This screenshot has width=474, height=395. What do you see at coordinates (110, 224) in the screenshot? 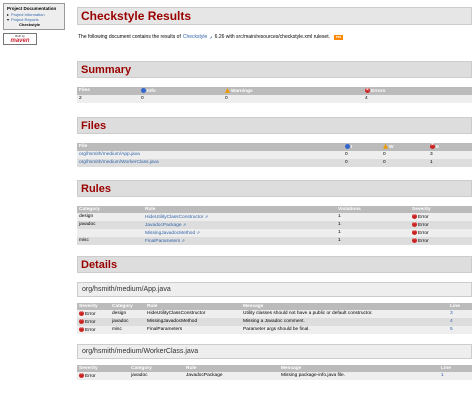
I see `rule-category: javadoc` at bounding box center [110, 224].